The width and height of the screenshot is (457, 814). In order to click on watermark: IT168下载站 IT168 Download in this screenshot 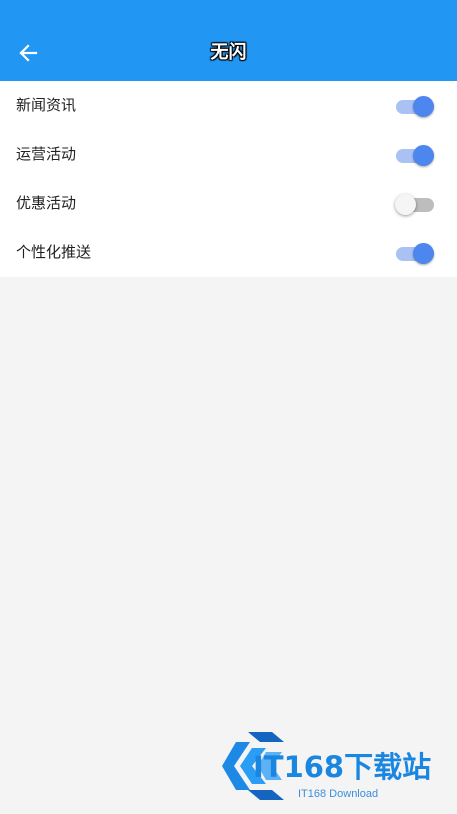, I will do `click(337, 766)`.